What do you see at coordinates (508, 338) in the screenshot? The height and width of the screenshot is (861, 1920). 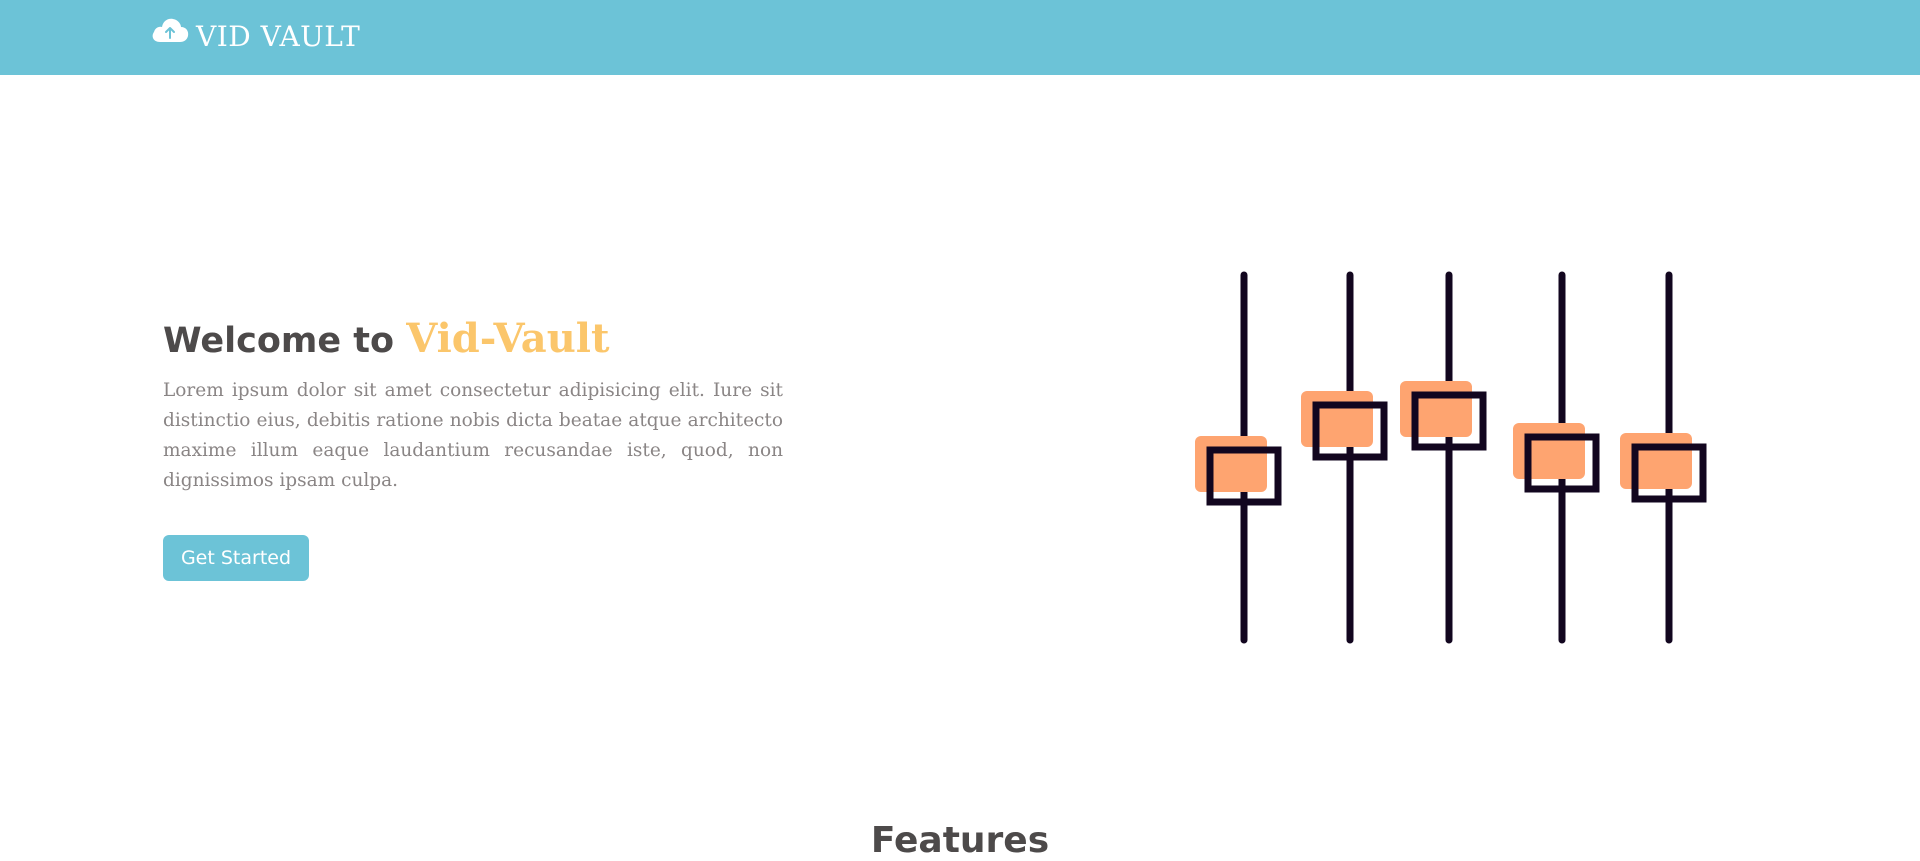 I see `hero-title-accent: Vid-Vault` at bounding box center [508, 338].